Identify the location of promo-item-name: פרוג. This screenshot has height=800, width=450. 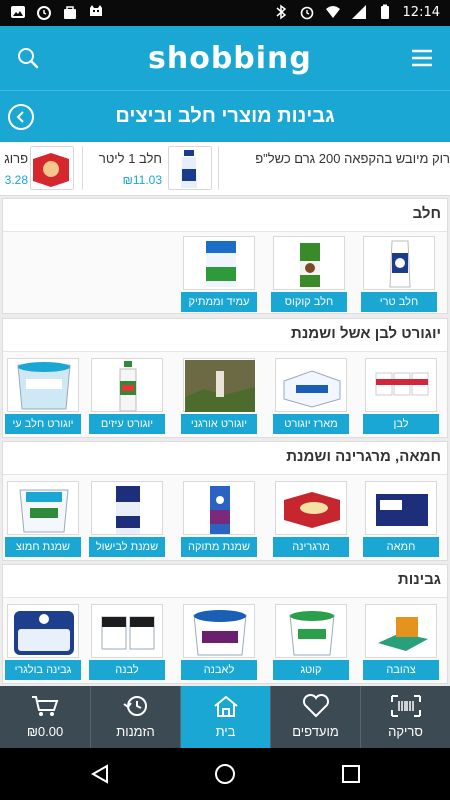
(16, 158).